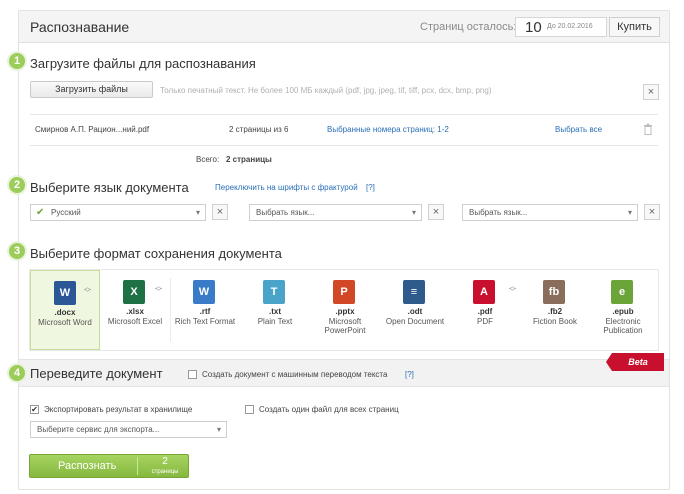 This screenshot has height=494, width=684. What do you see at coordinates (128, 429) in the screenshot?
I see `export-service-select: Выберите сервис для экспорта... ▾` at bounding box center [128, 429].